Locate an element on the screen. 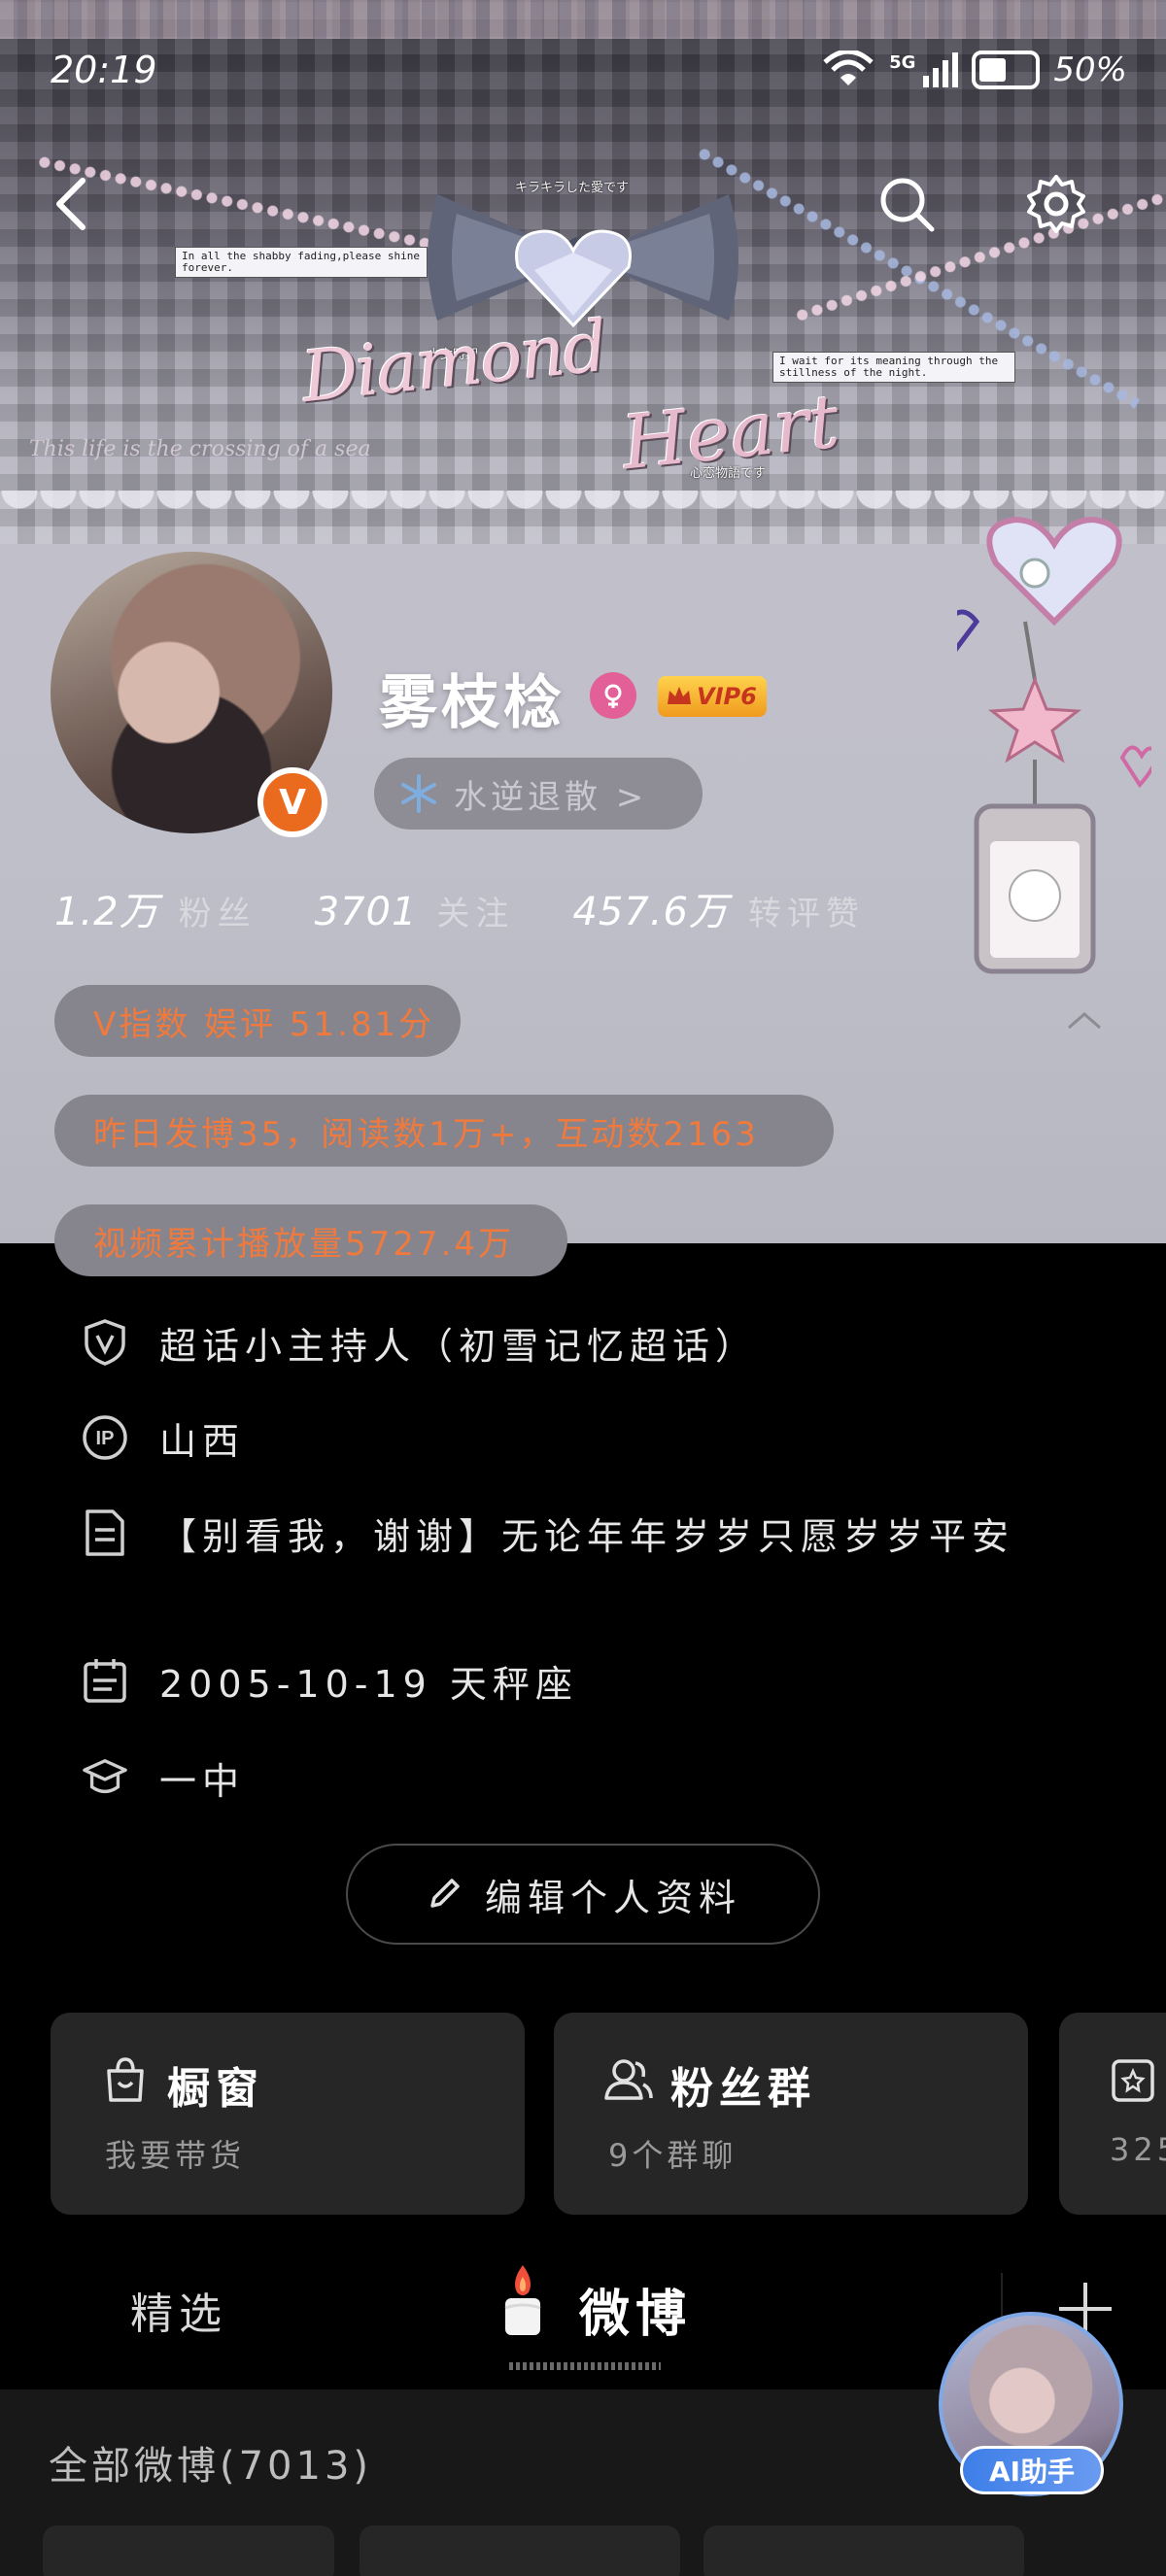  followers-count: 1.2万 is located at coordinates (106, 908).